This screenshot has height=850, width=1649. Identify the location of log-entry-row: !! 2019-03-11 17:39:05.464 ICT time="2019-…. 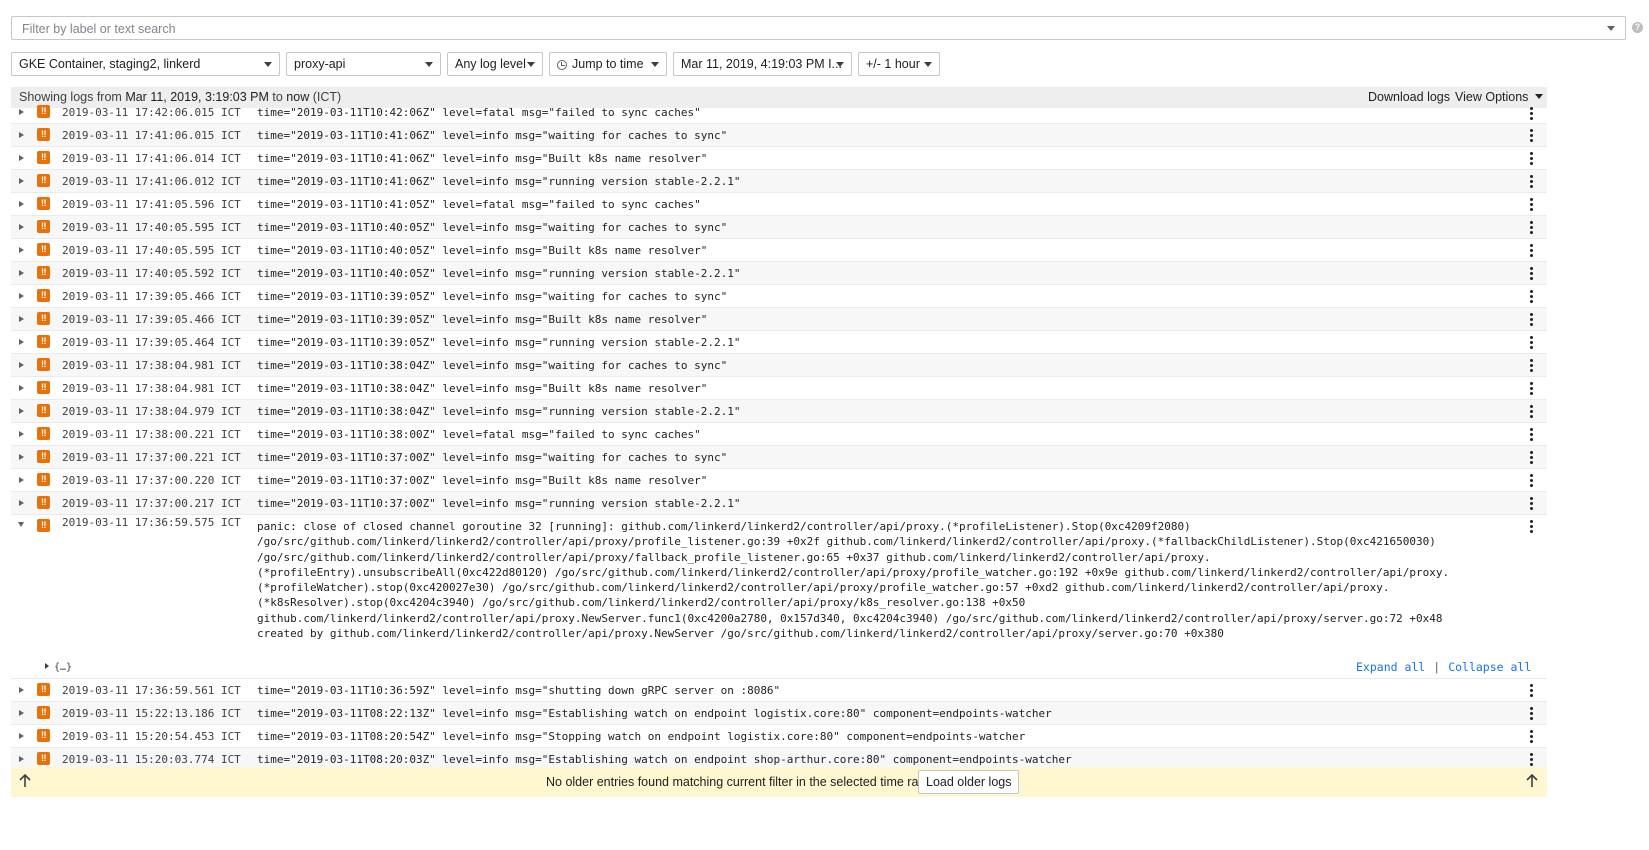
(779, 342).